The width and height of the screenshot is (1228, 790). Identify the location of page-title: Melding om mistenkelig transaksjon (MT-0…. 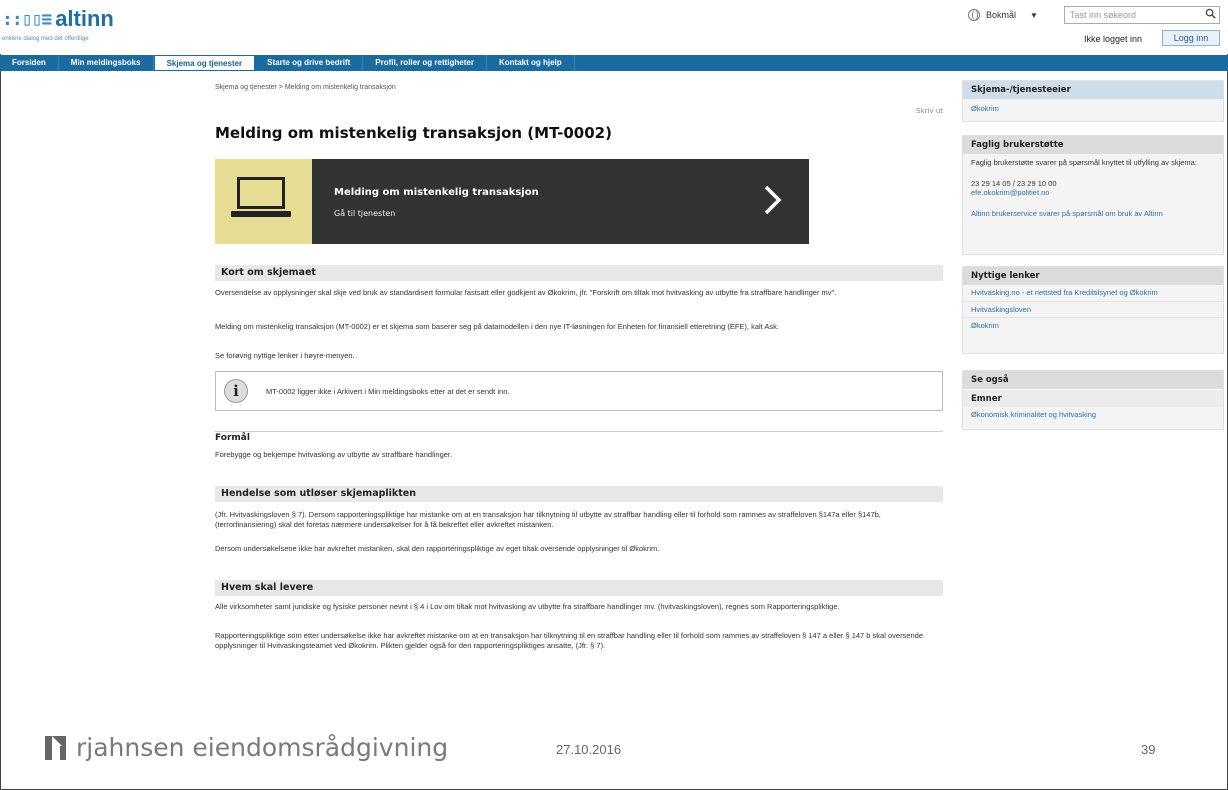
(413, 133).